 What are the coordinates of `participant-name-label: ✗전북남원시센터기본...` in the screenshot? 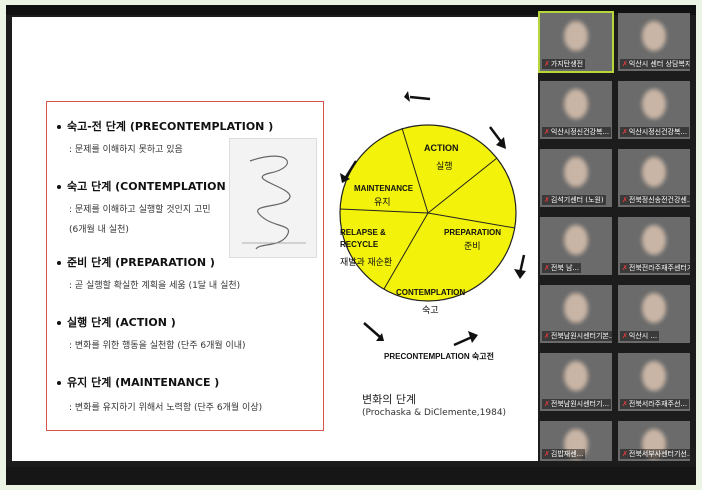 It's located at (577, 336).